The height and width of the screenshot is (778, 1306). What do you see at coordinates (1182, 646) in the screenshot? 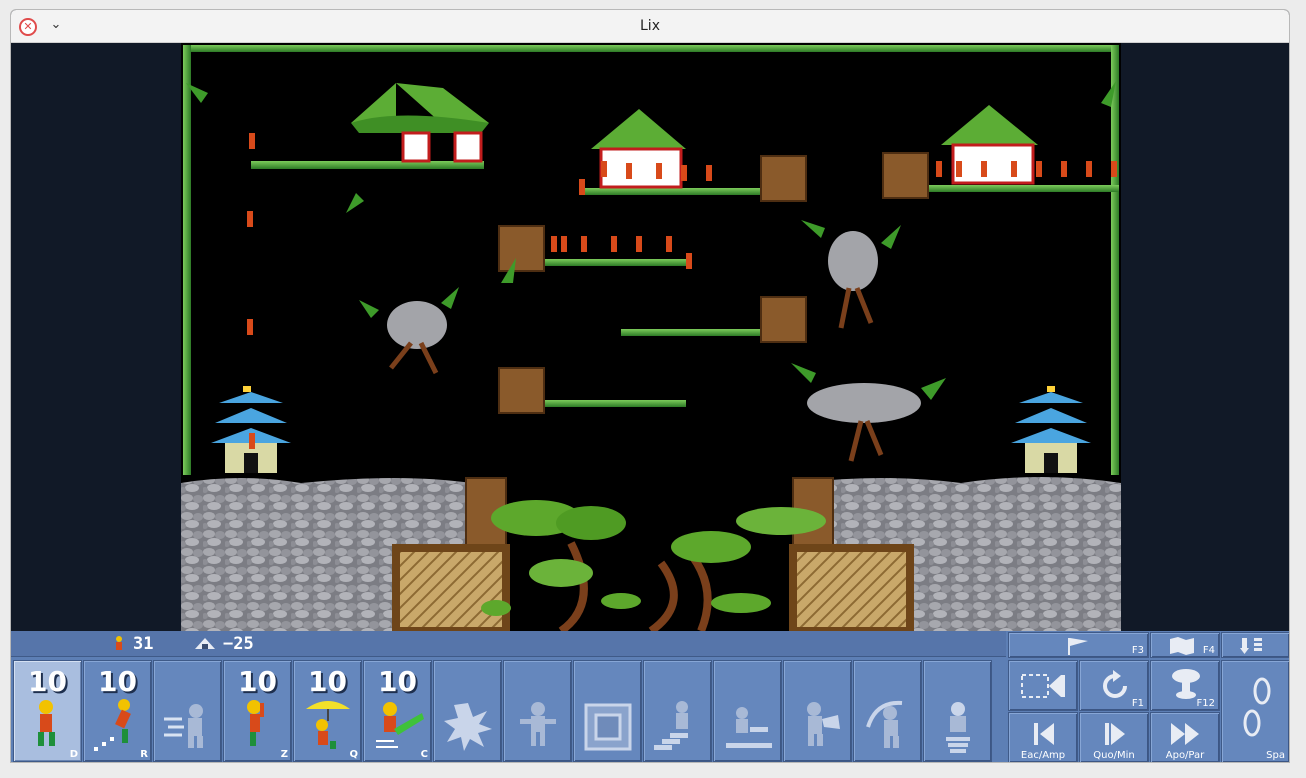
I see `map-icon` at bounding box center [1182, 646].